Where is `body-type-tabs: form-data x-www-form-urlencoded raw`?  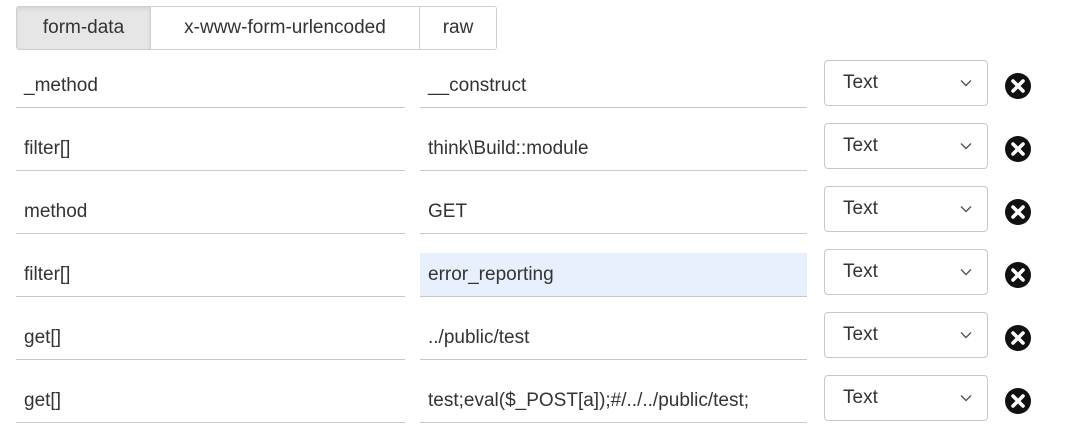
body-type-tabs: form-data x-www-form-urlencoded raw is located at coordinates (256, 28).